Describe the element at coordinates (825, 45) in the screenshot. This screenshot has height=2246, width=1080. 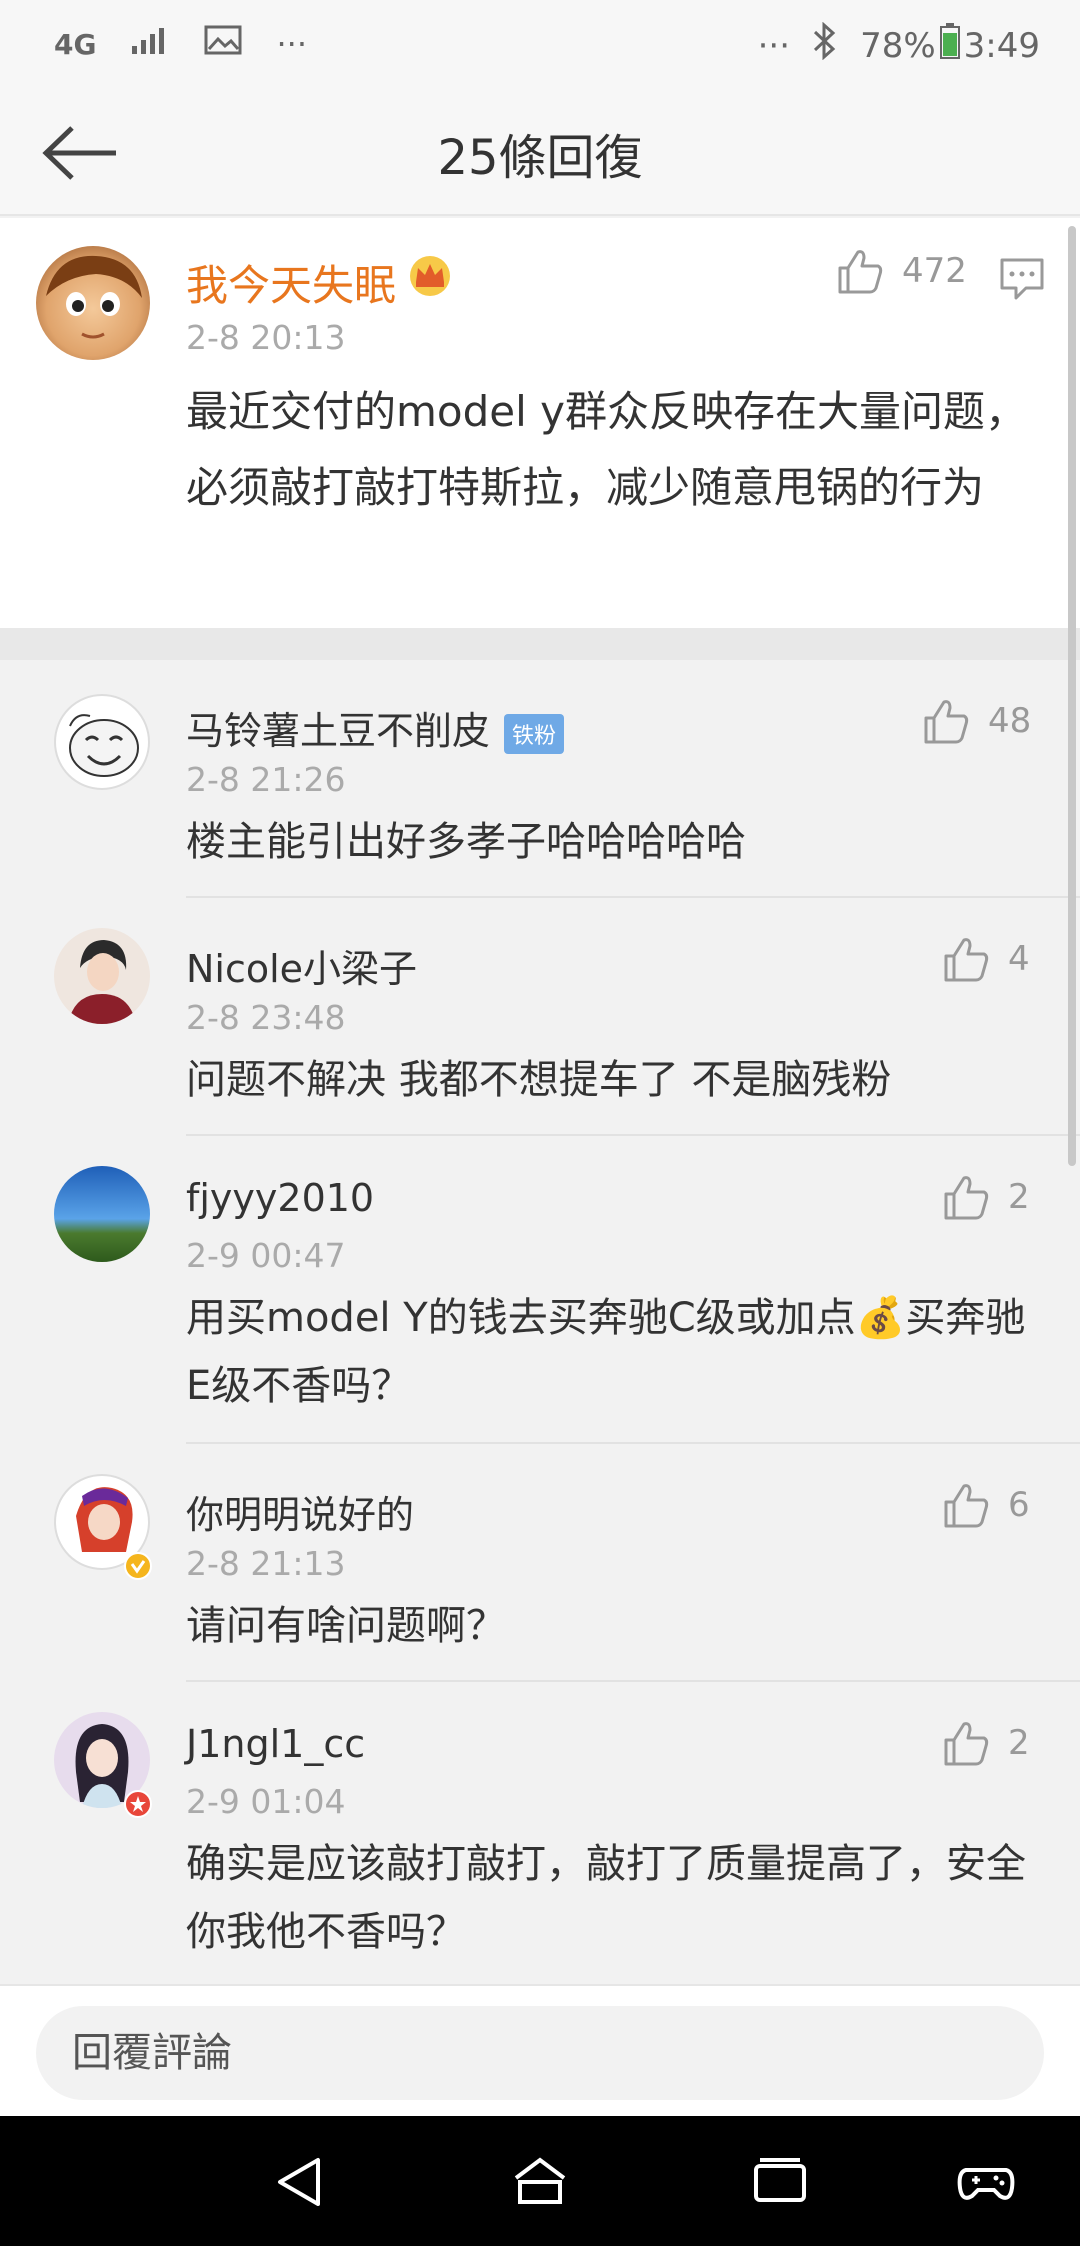
I see `bluetooth-icon` at that location.